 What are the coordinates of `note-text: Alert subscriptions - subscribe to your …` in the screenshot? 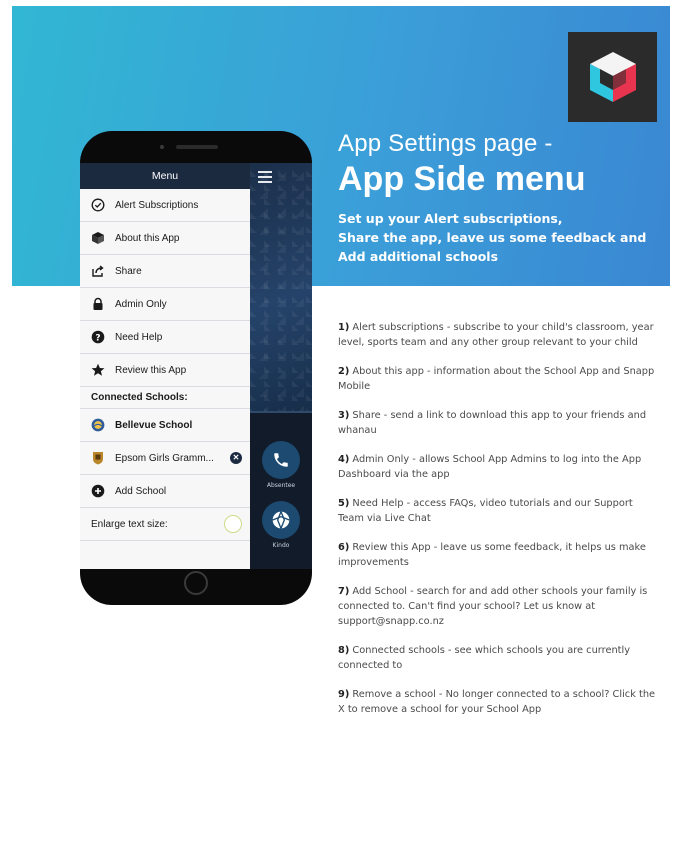 It's located at (496, 335).